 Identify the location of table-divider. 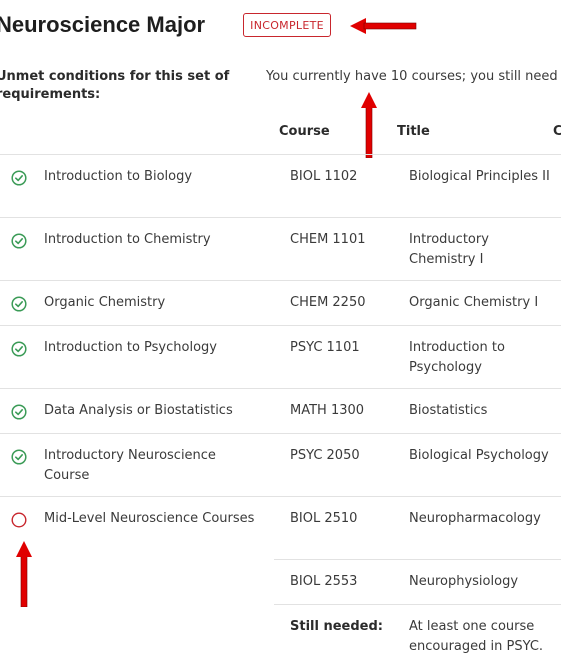
(280, 154).